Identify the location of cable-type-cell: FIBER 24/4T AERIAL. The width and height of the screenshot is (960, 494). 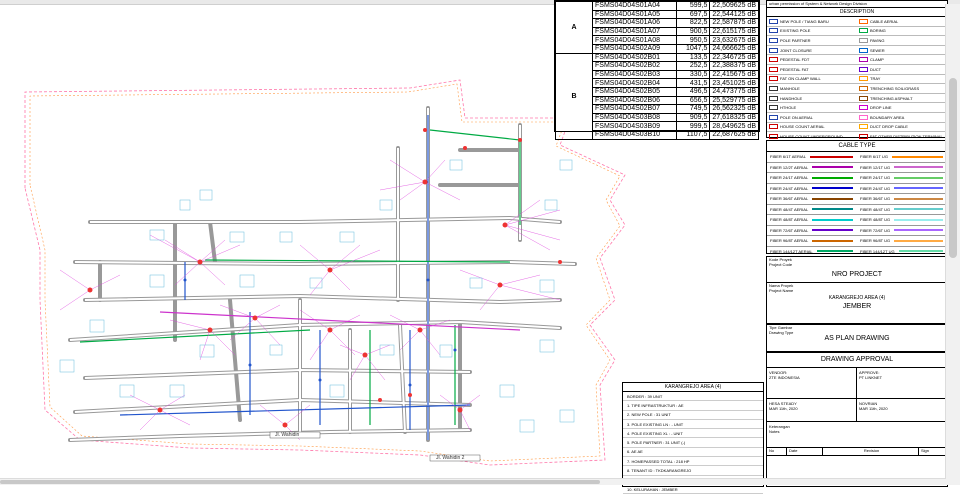
(812, 189).